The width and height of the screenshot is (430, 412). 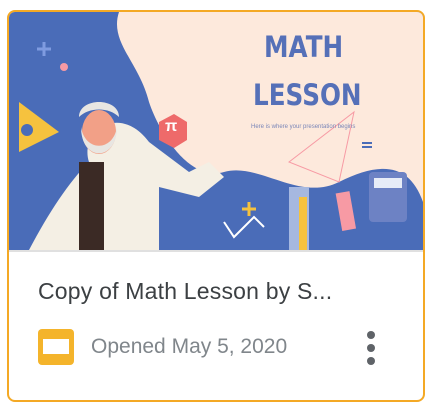 What do you see at coordinates (371, 348) in the screenshot?
I see `more-vert-icon` at bounding box center [371, 348].